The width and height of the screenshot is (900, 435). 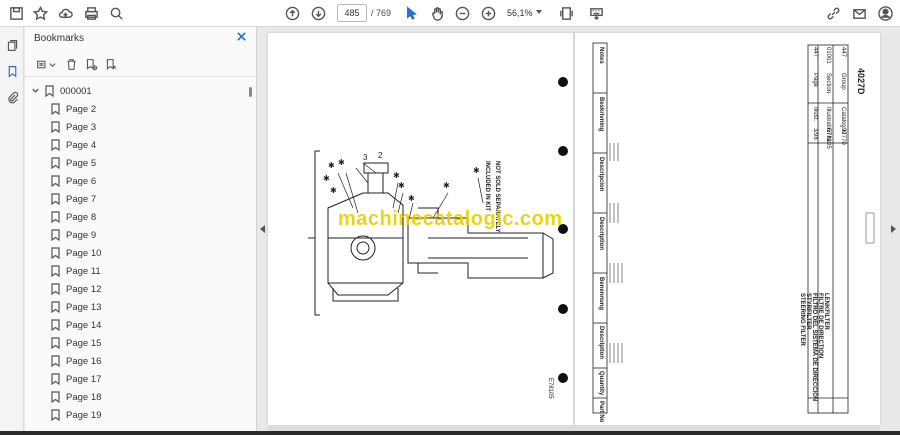 What do you see at coordinates (12, 97) in the screenshot?
I see `attachments-icon` at bounding box center [12, 97].